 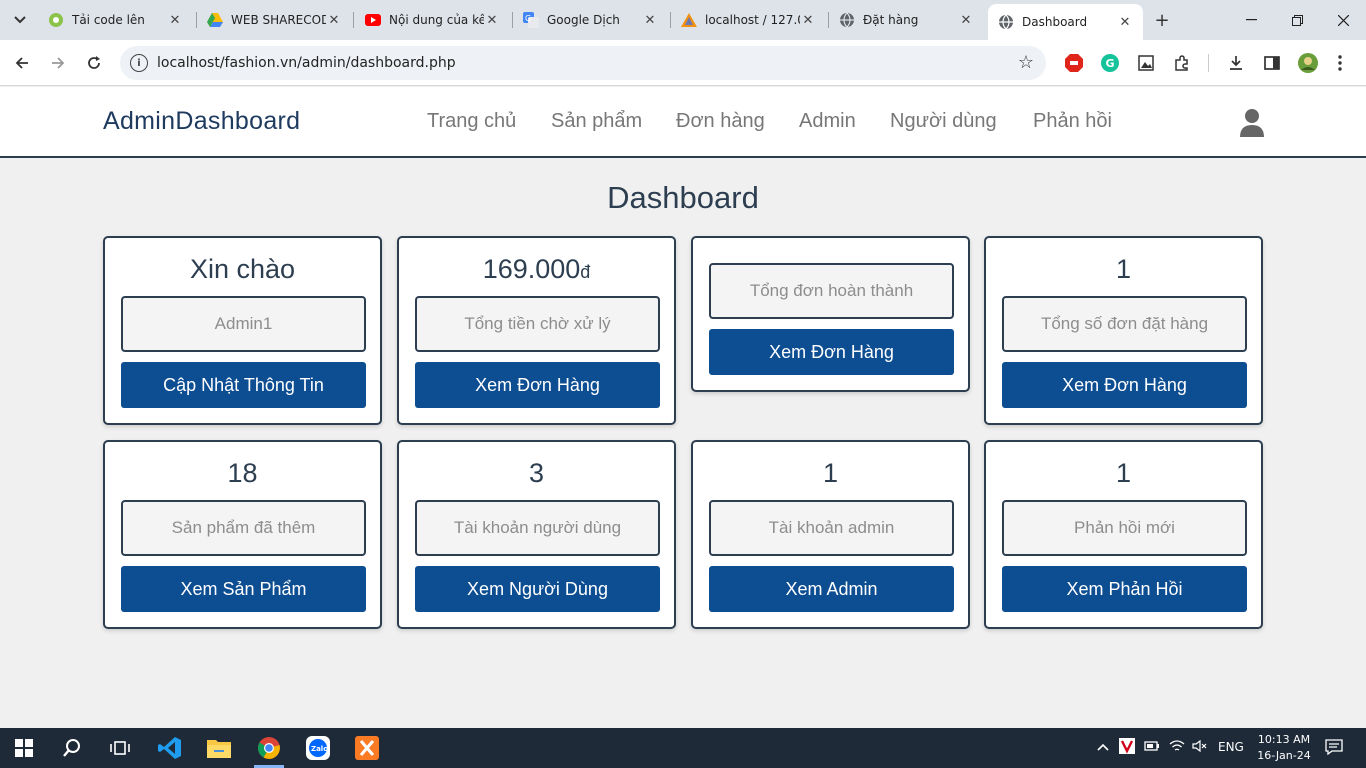 What do you see at coordinates (1284, 748) in the screenshot?
I see `system-clock: 10:13 AM 16-Jan-24` at bounding box center [1284, 748].